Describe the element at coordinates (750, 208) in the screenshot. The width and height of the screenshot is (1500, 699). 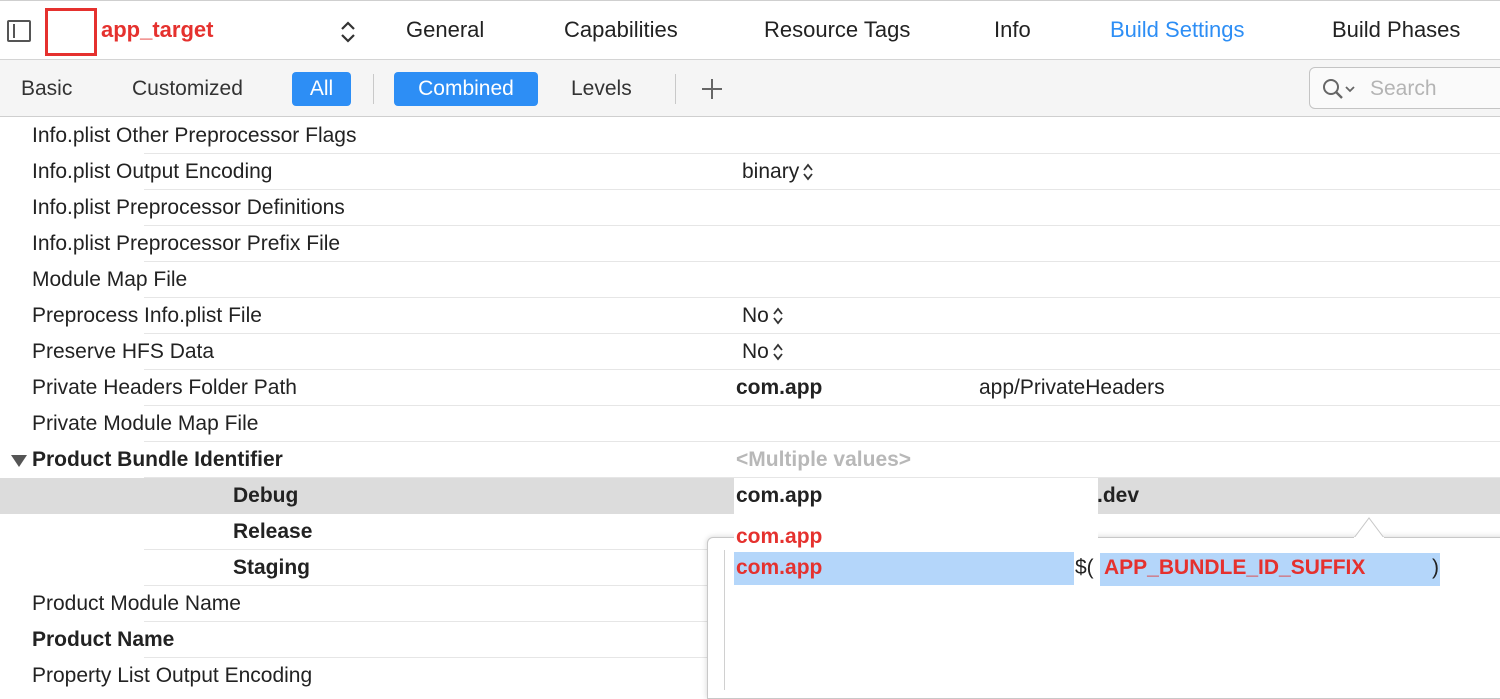
I see `setting-row: Info.plist Preprocessor Definitions` at that location.